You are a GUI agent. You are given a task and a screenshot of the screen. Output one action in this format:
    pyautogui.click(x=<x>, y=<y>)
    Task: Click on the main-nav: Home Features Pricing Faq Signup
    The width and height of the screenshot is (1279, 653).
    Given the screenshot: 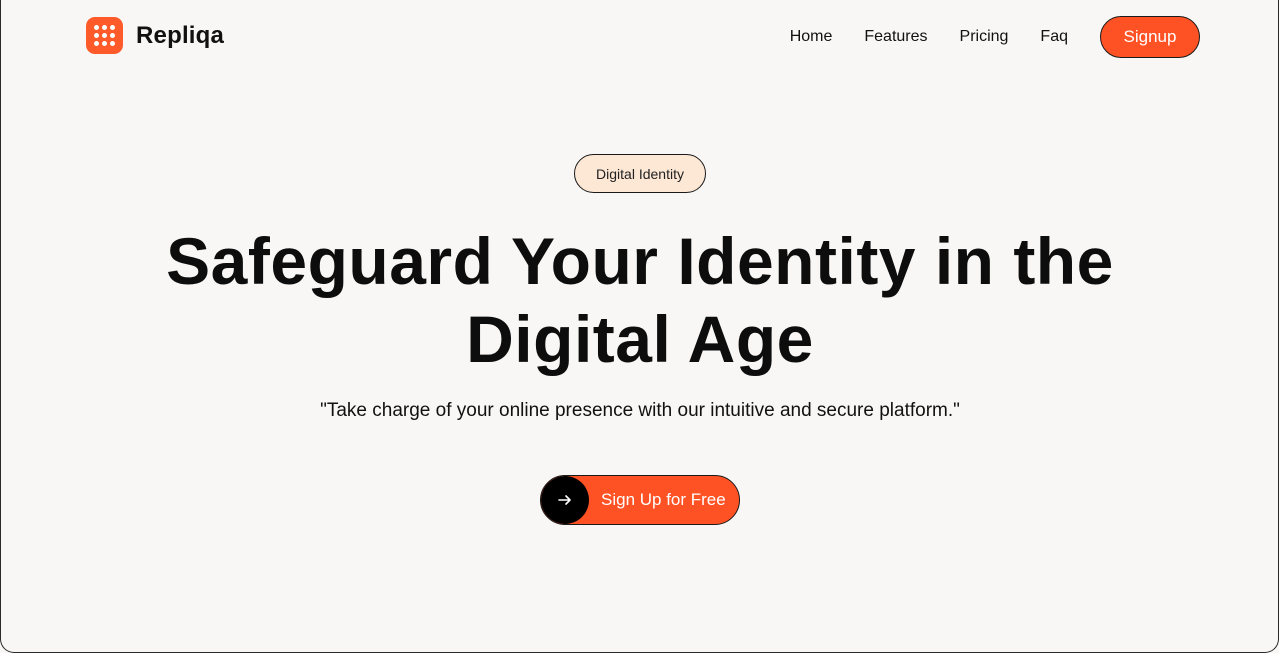 What is the action you would take?
    pyautogui.click(x=995, y=37)
    